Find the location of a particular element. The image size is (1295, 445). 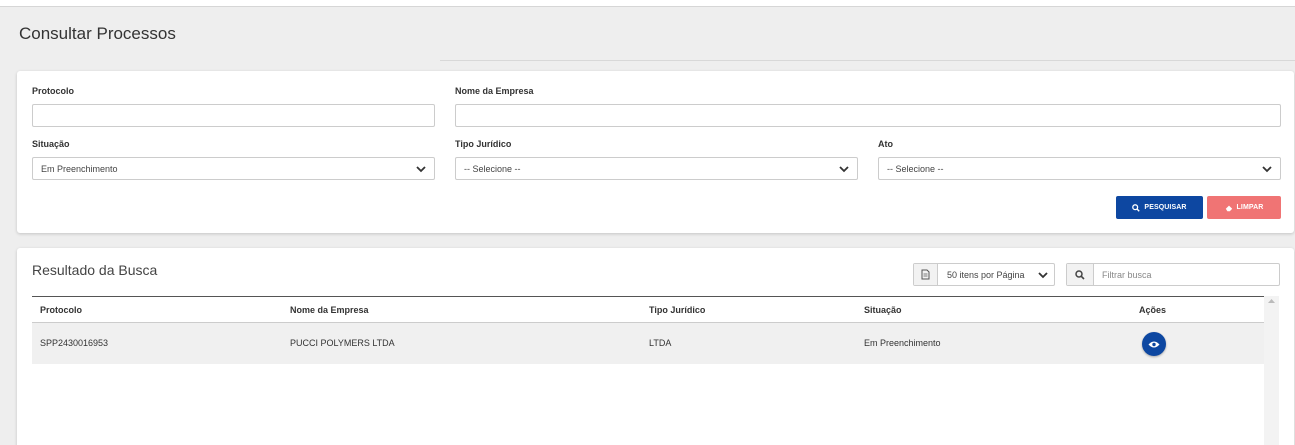

page-header: Consultar Processos is located at coordinates (647, 35).